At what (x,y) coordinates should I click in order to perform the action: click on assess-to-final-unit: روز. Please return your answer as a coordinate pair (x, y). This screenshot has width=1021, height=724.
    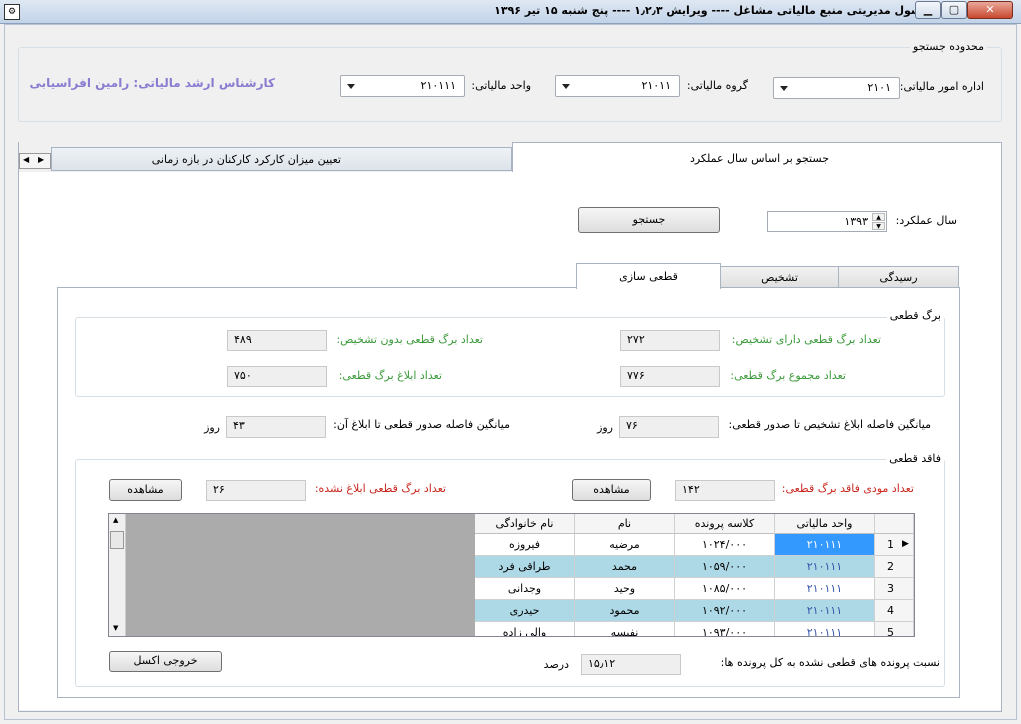
    Looking at the image, I should click on (605, 427).